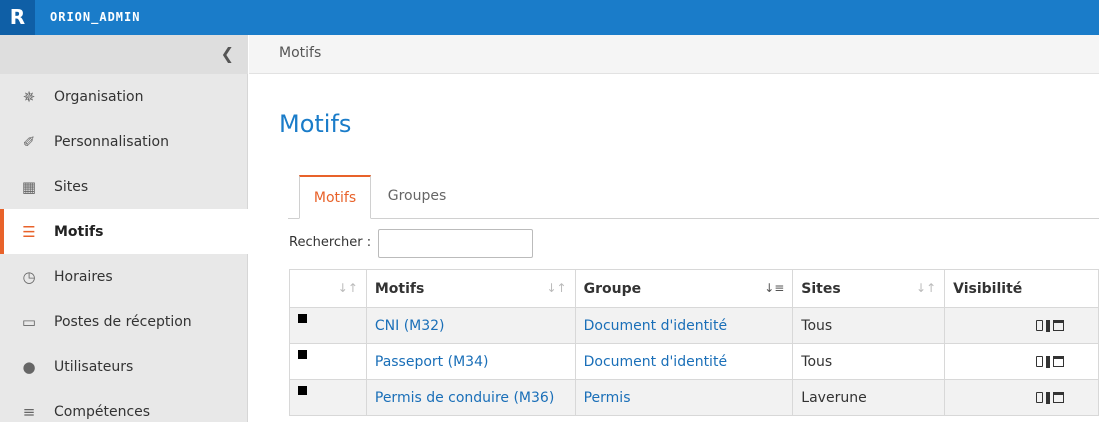  I want to click on user-icon: ●, so click(29, 366).